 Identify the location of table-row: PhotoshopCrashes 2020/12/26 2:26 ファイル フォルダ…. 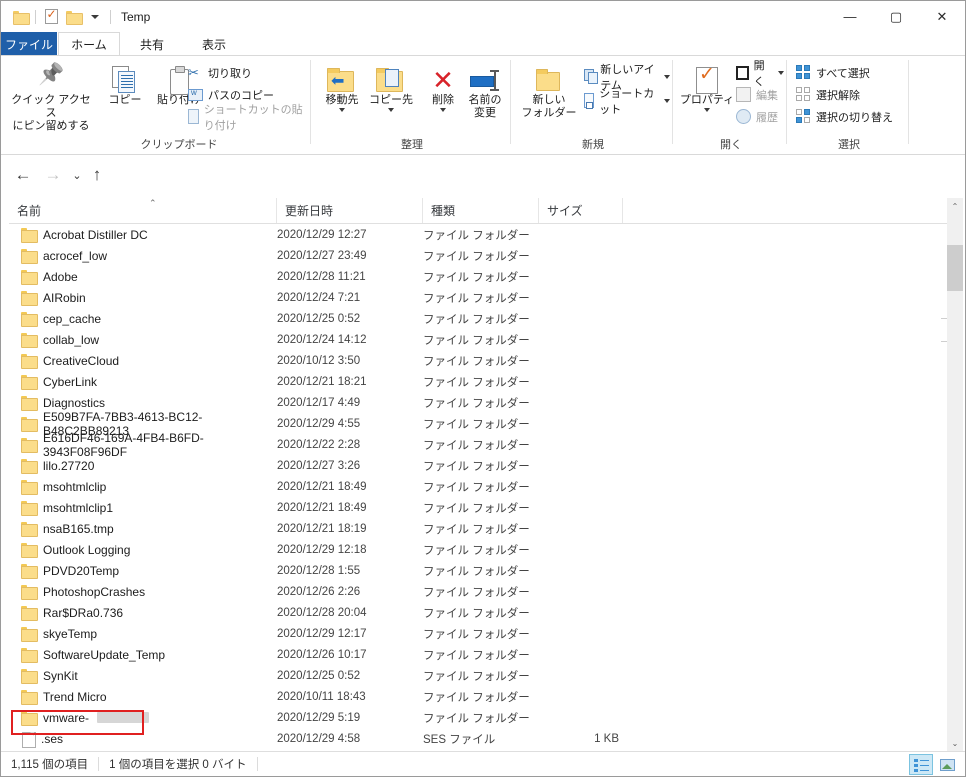
(475, 591).